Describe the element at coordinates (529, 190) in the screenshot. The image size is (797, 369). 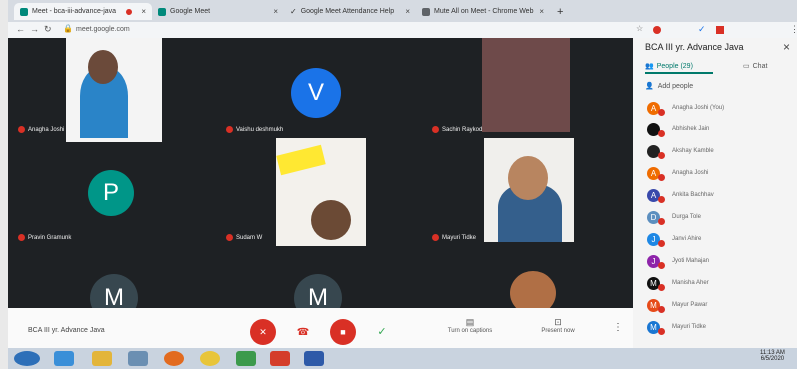
I see `video-tile-mayuri` at that location.